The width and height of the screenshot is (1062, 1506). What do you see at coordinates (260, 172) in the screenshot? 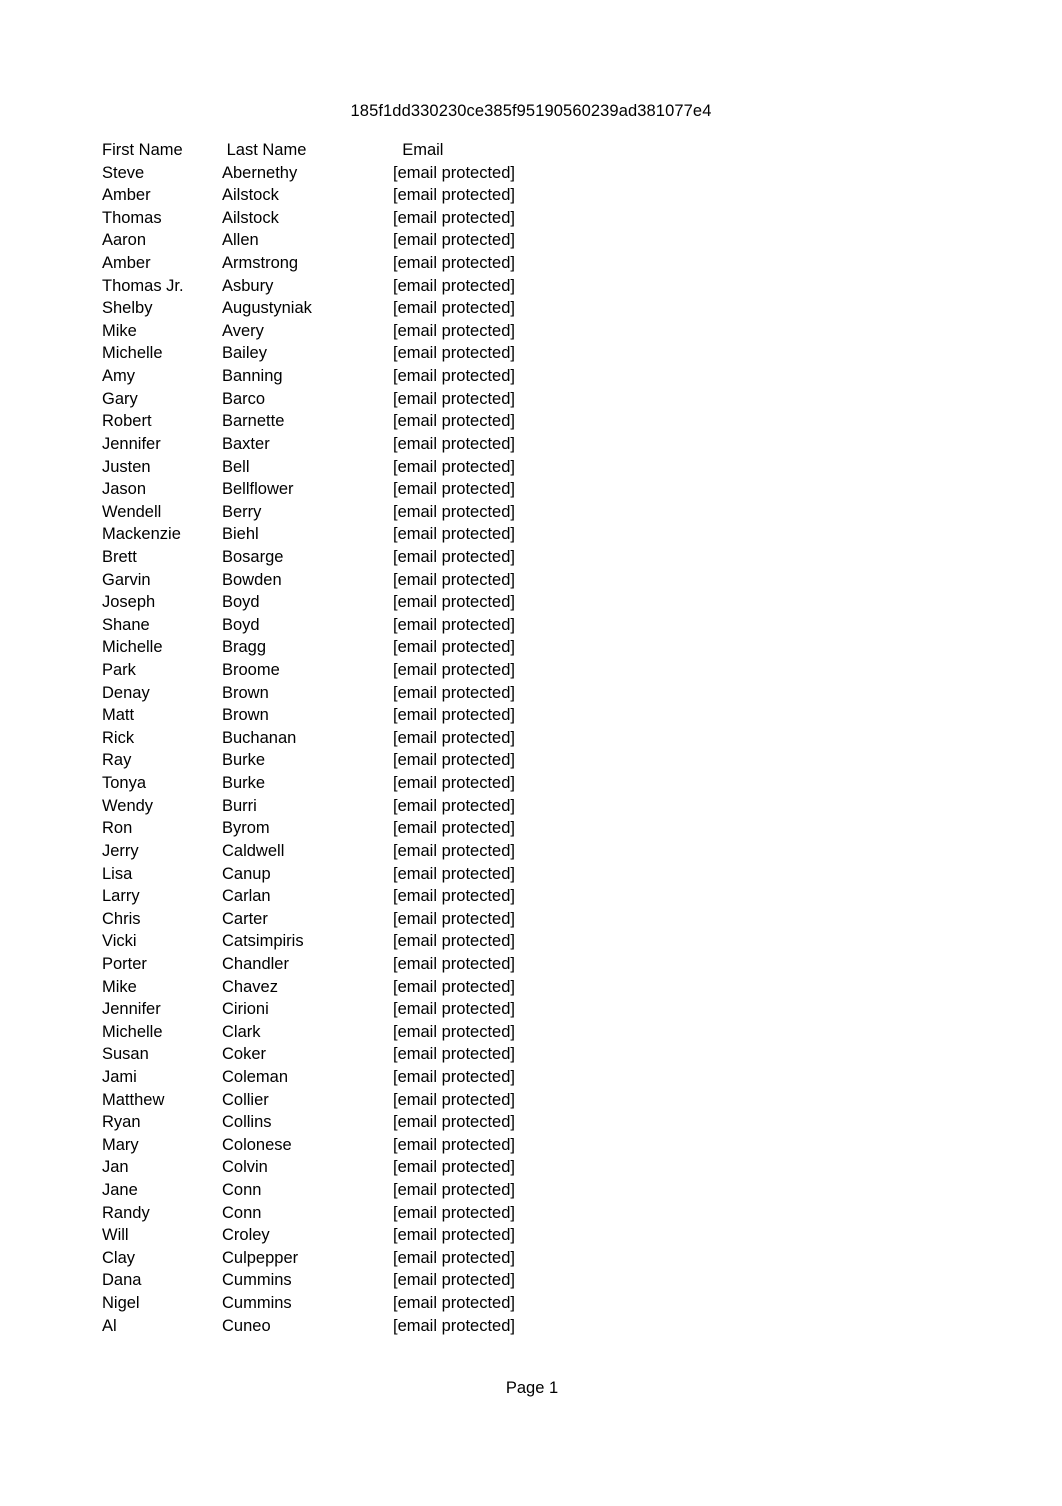
I see `cell-last-name: Abernethy` at bounding box center [260, 172].